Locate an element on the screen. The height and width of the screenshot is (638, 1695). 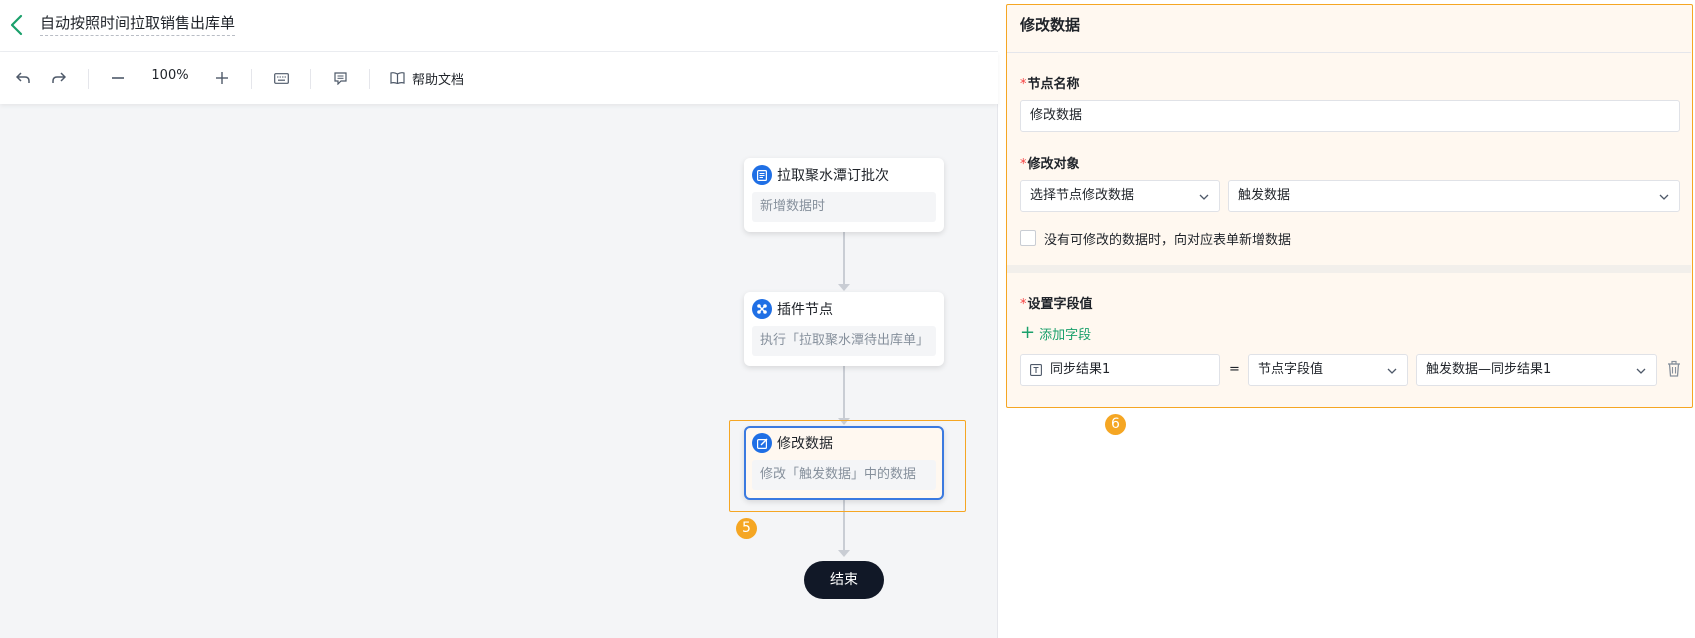
target-source-value: 触发数据 is located at coordinates (1264, 195).